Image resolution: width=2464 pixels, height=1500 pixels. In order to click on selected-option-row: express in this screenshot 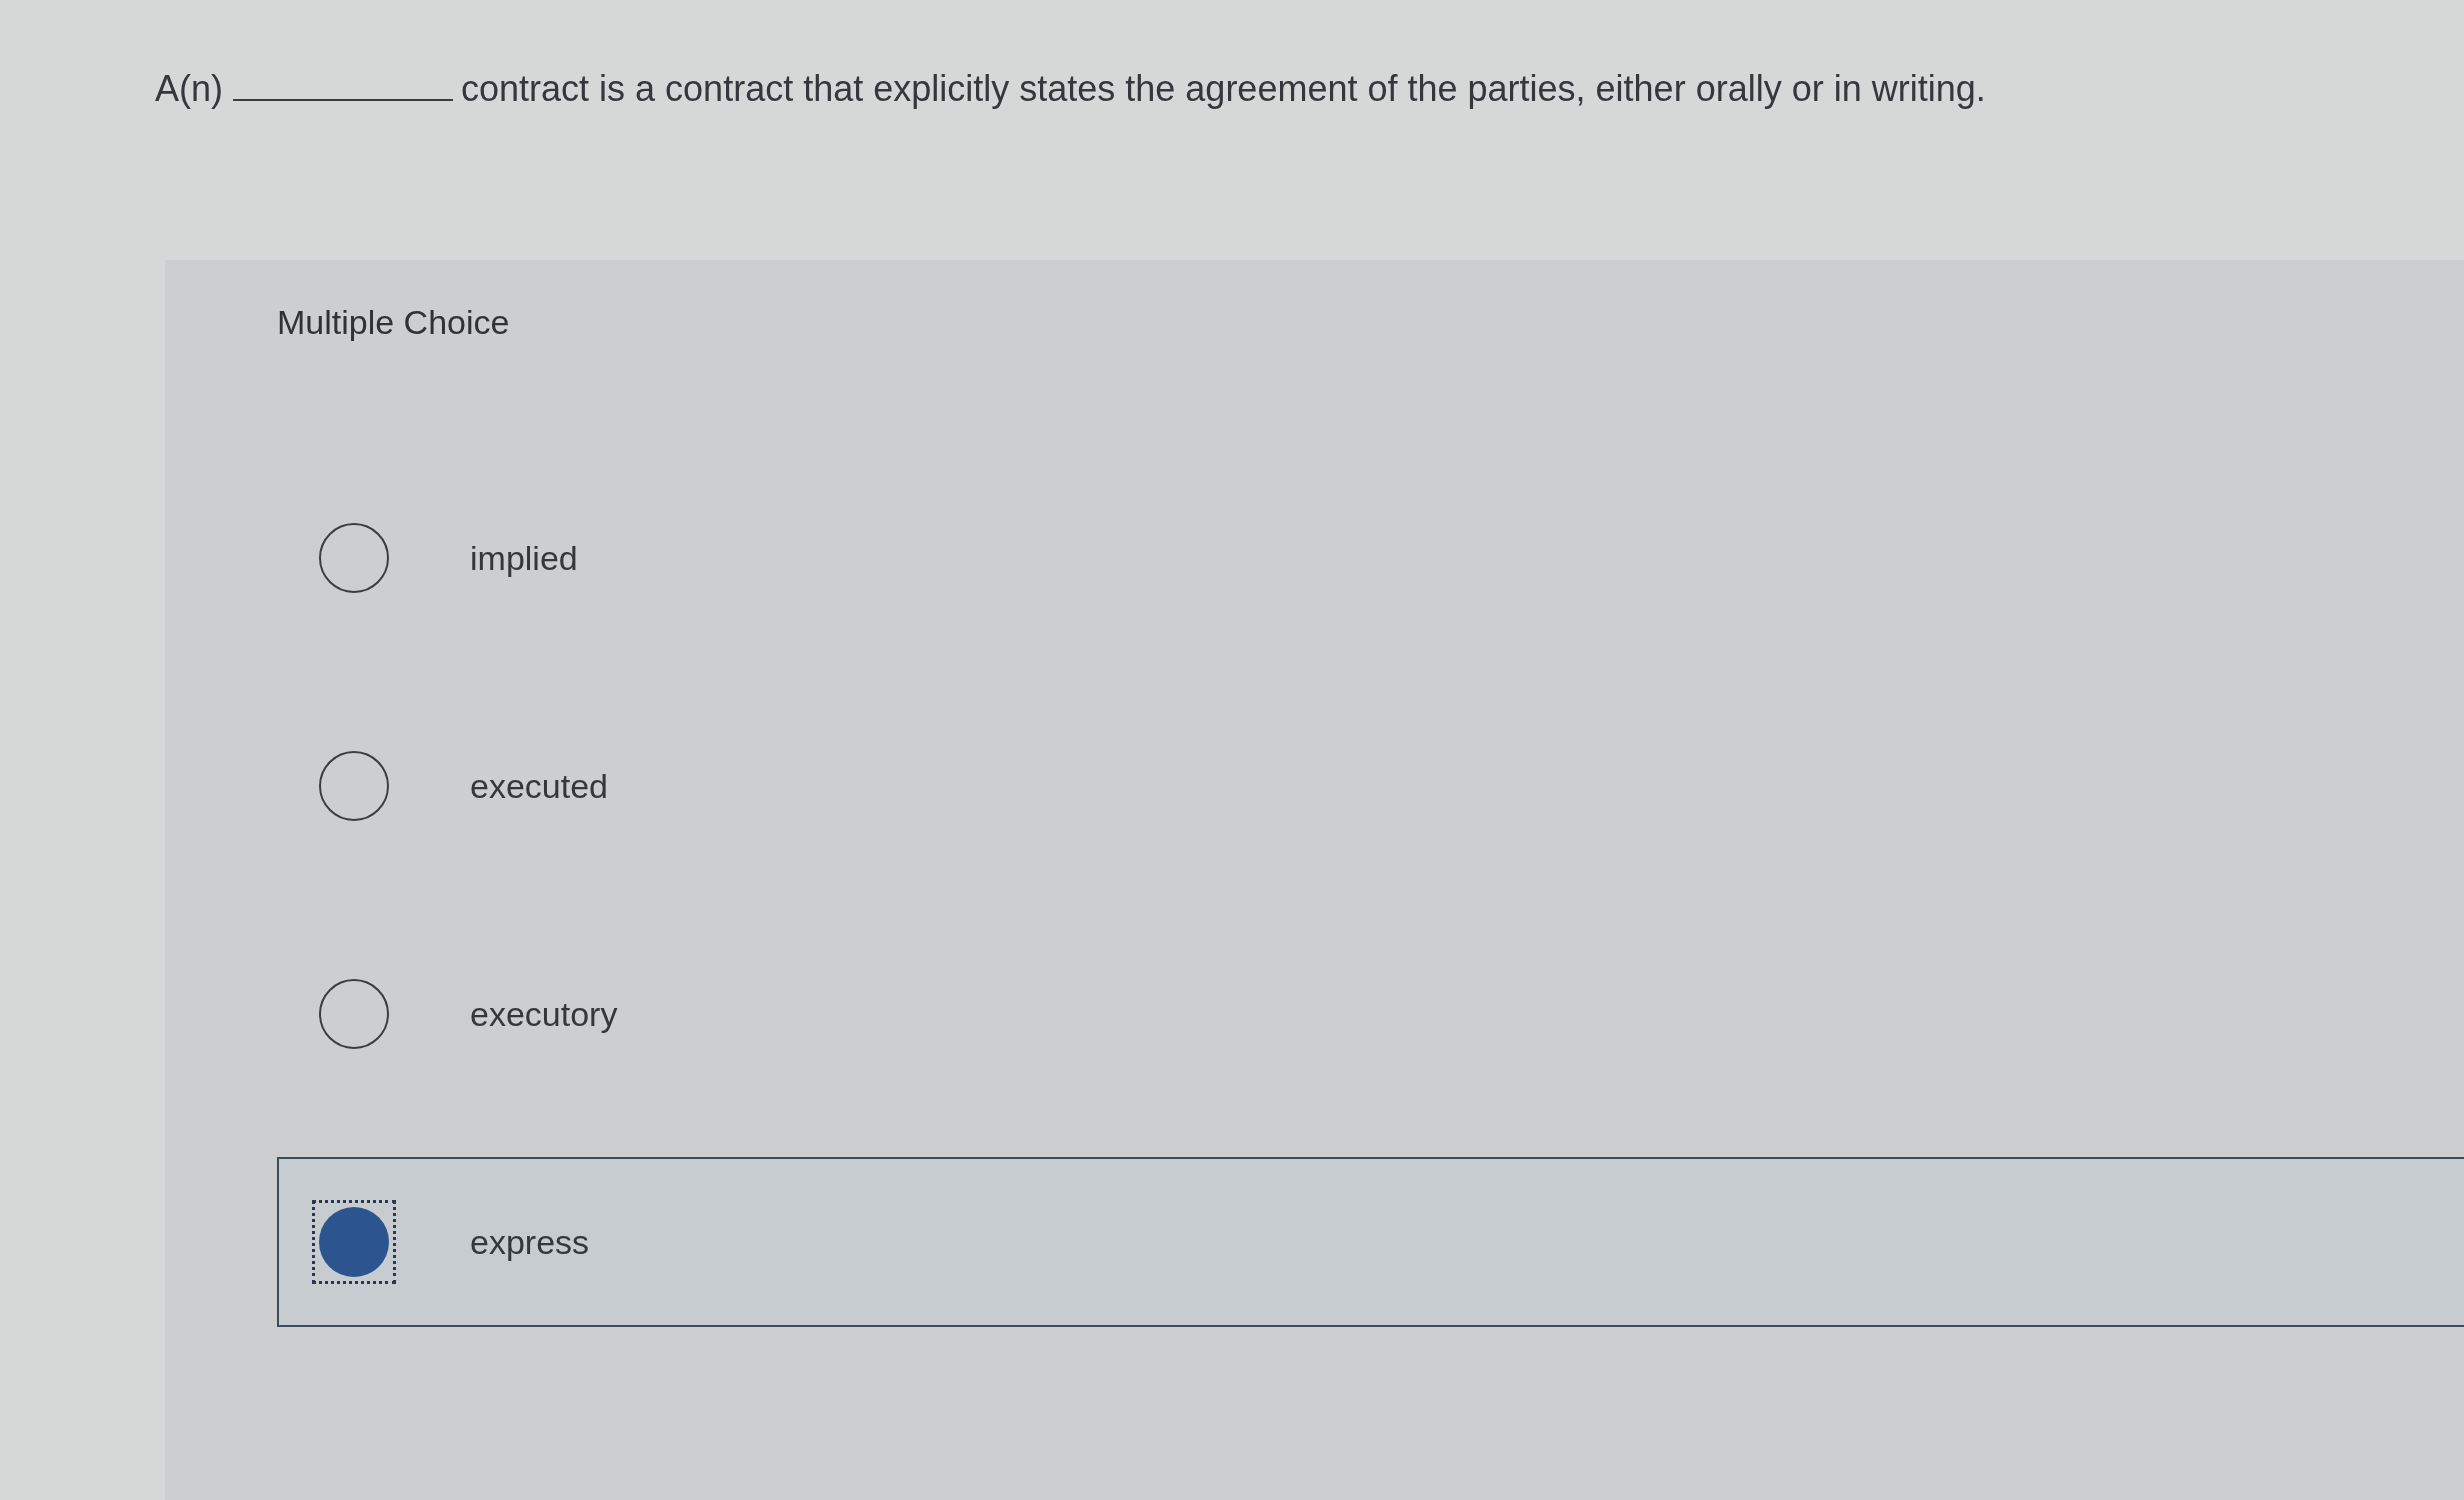, I will do `click(1370, 1242)`.